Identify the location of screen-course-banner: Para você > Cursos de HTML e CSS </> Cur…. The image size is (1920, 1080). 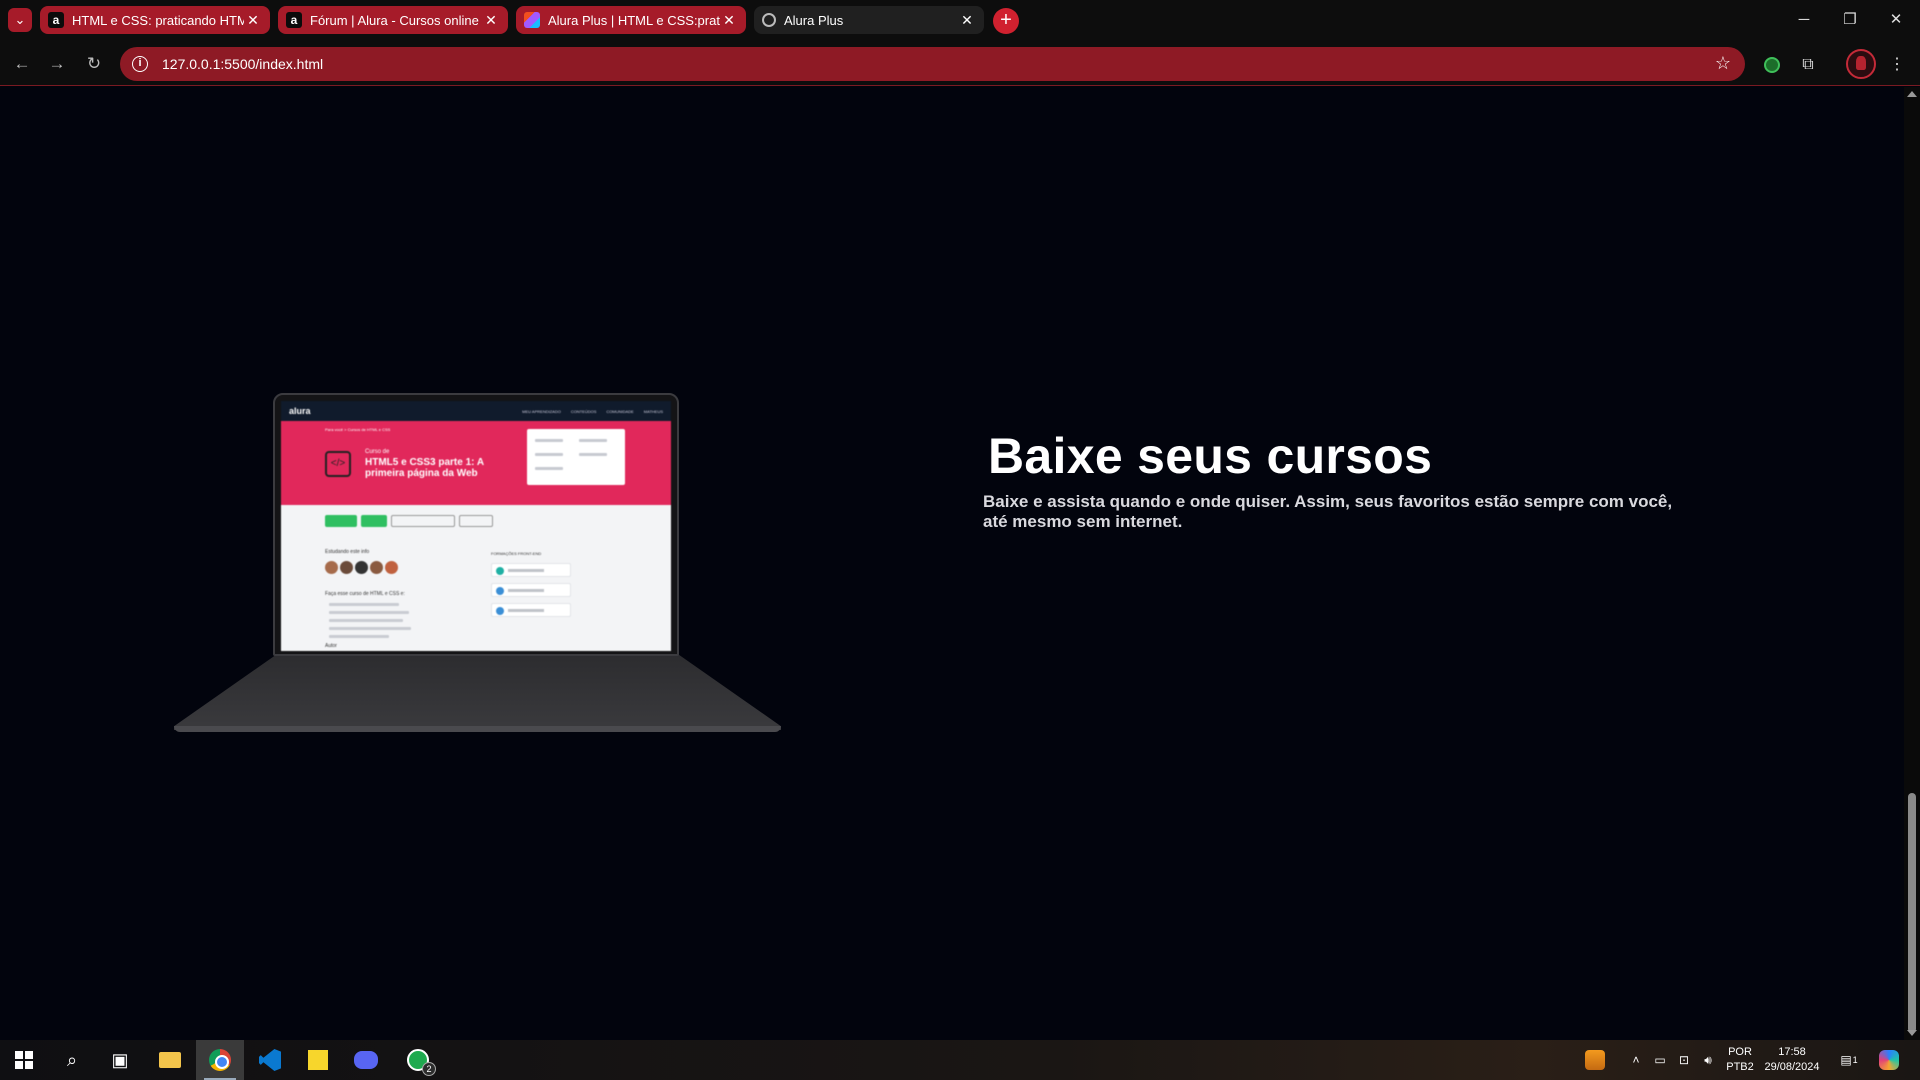
(476, 463).